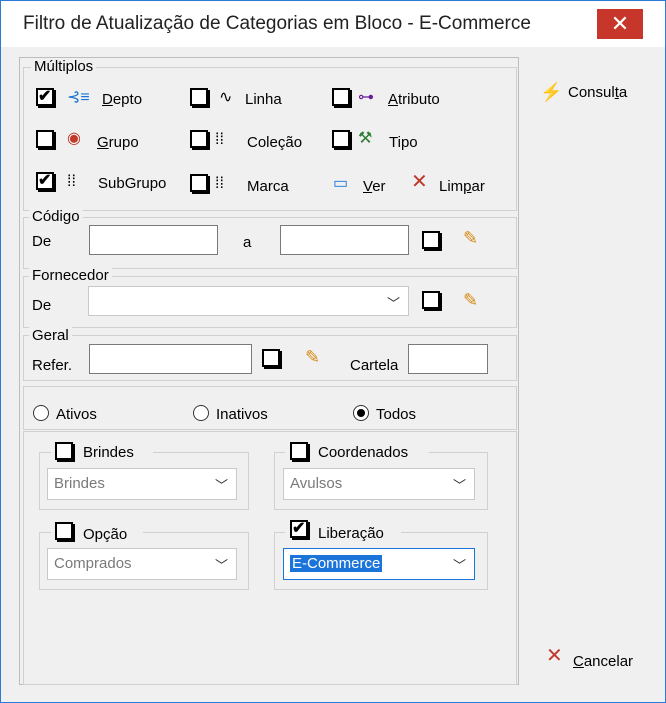 The height and width of the screenshot is (703, 666). Describe the element at coordinates (142, 484) in the screenshot. I see `brindes-select: Brindes ﹀` at that location.